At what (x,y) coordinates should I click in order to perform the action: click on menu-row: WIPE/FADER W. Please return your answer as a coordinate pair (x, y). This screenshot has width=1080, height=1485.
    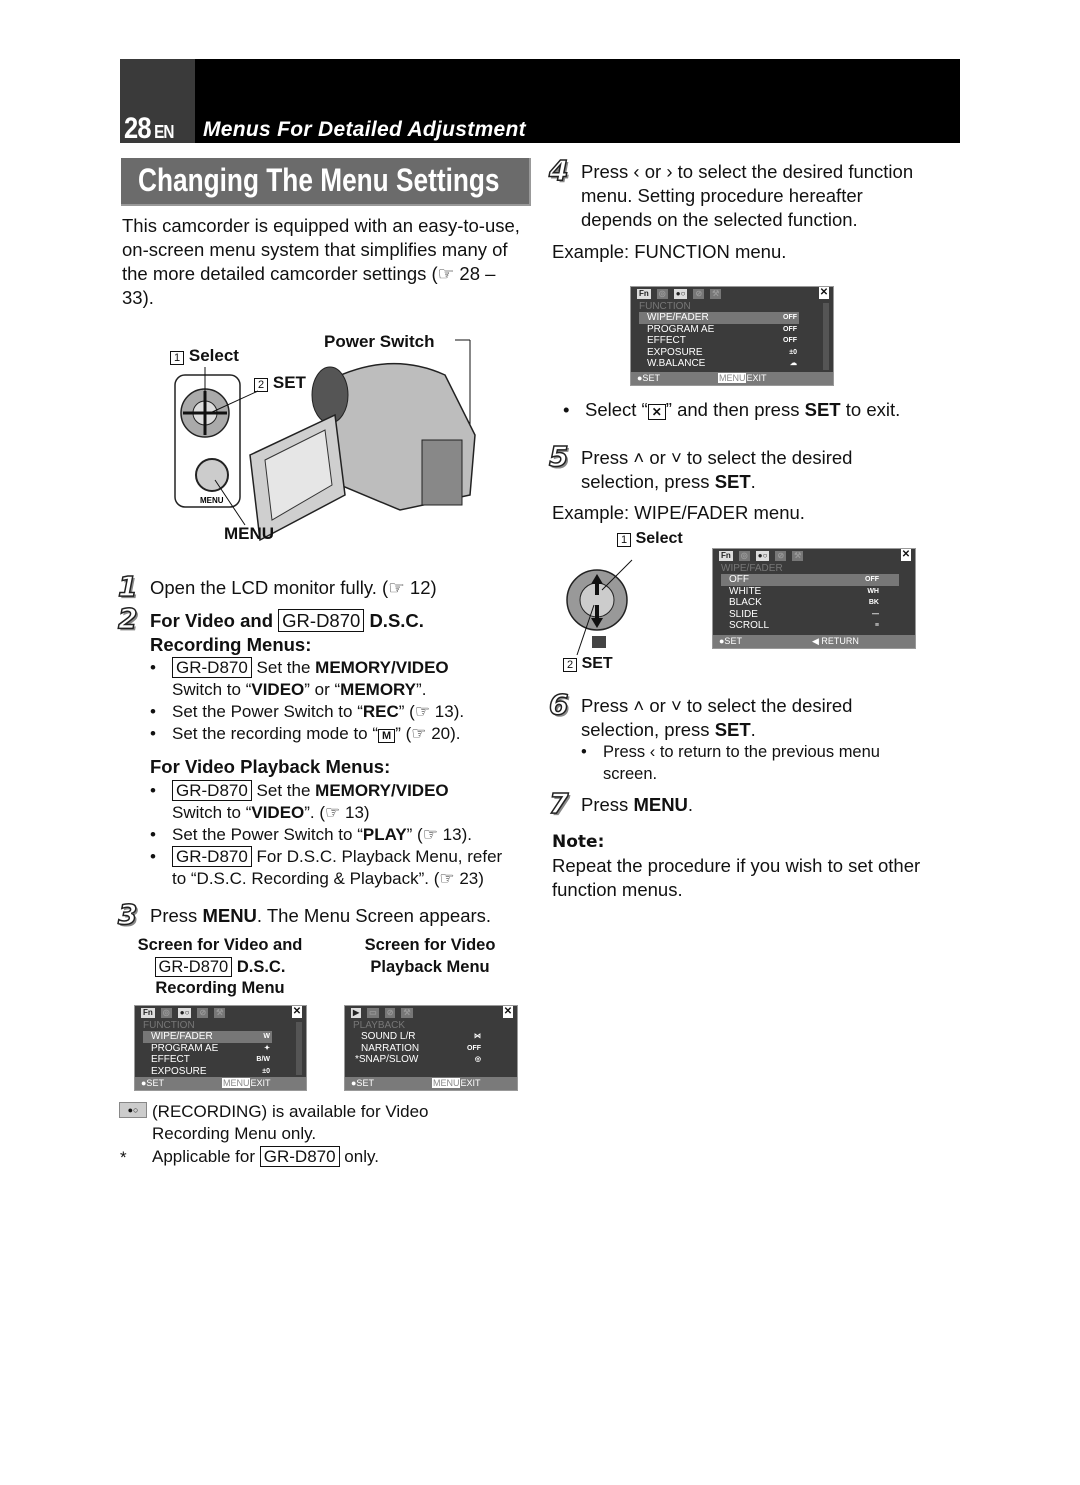
    Looking at the image, I should click on (207, 1037).